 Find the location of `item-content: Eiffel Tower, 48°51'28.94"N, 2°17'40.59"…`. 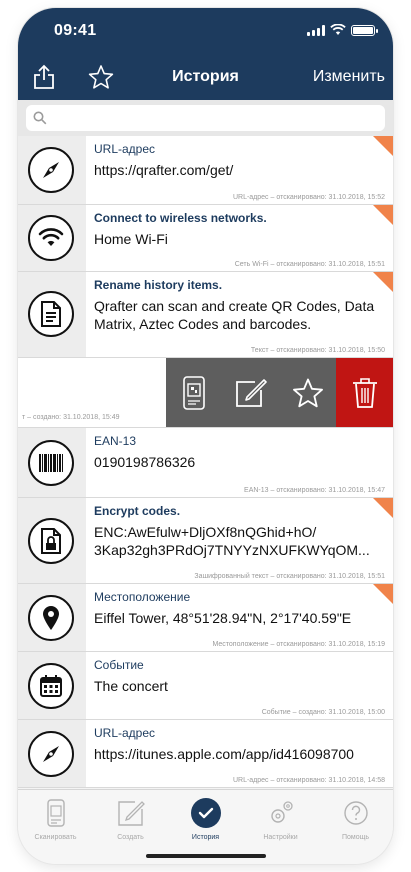

item-content: Eiffel Tower, 48°51'28.94"N, 2°17'40.59"… is located at coordinates (223, 618).